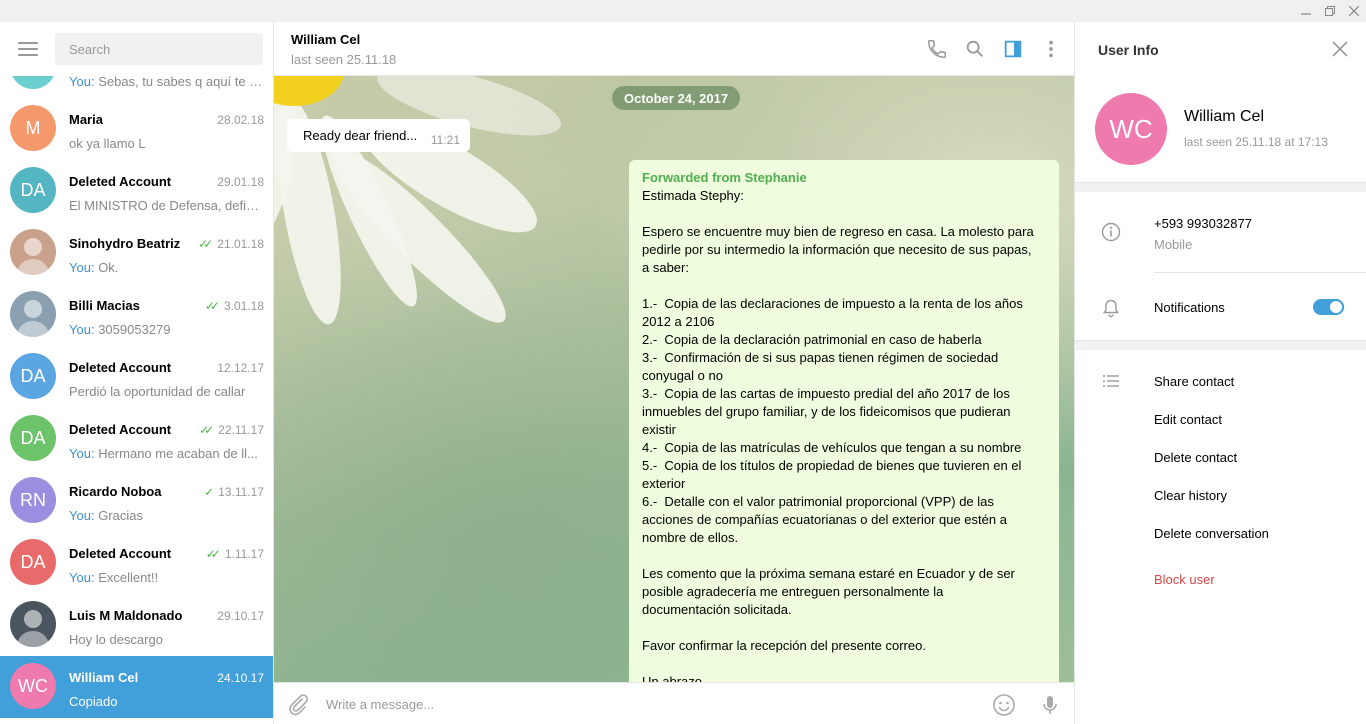 This screenshot has width=1366, height=724. What do you see at coordinates (104, 677) in the screenshot?
I see `chat-name: William Cel` at bounding box center [104, 677].